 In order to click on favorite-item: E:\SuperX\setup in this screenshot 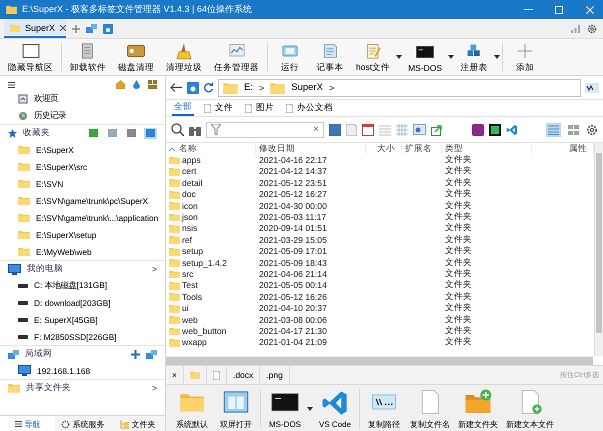, I will do `click(82, 234)`.